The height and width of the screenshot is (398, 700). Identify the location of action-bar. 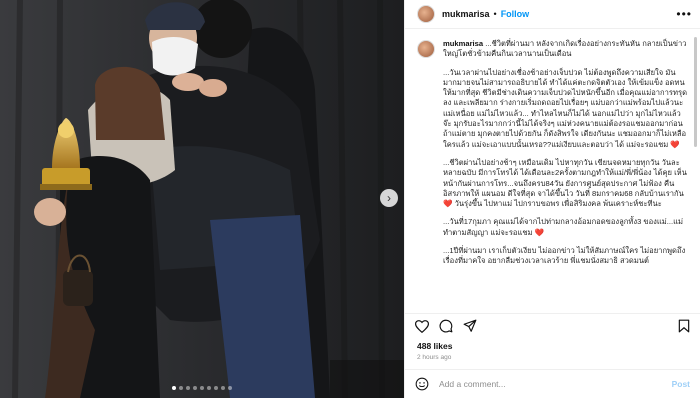
(552, 325).